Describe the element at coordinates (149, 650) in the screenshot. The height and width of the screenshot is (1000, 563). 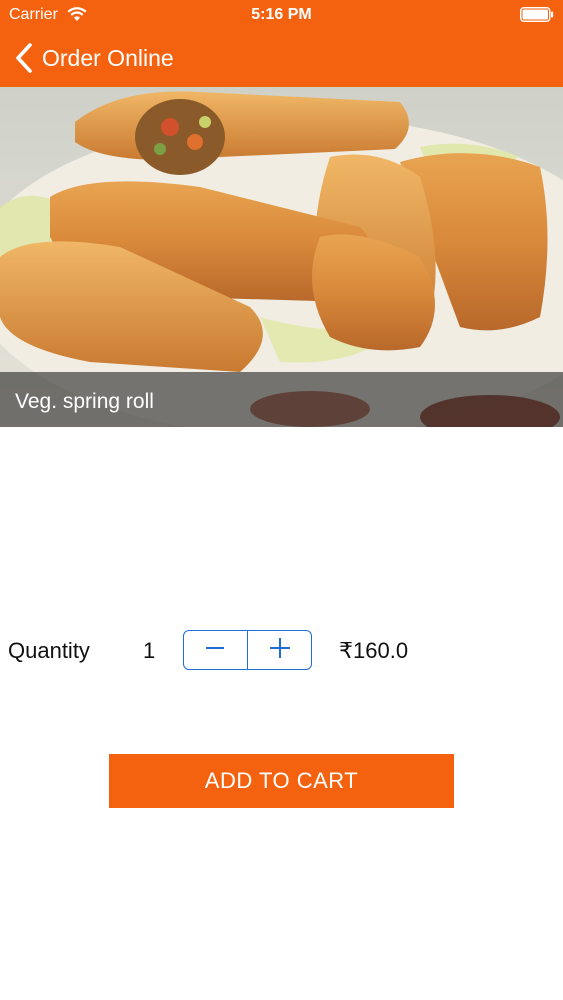
I see `quantity-value: 1` at that location.